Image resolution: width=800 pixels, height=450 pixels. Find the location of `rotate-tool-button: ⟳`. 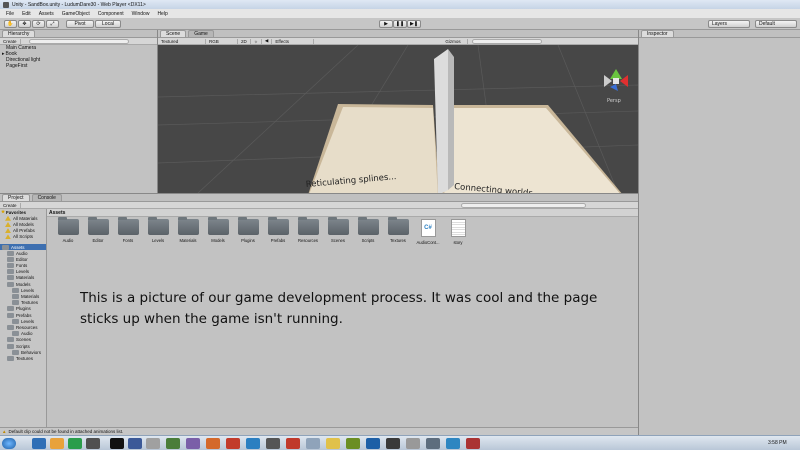

rotate-tool-button: ⟳ is located at coordinates (38, 24).